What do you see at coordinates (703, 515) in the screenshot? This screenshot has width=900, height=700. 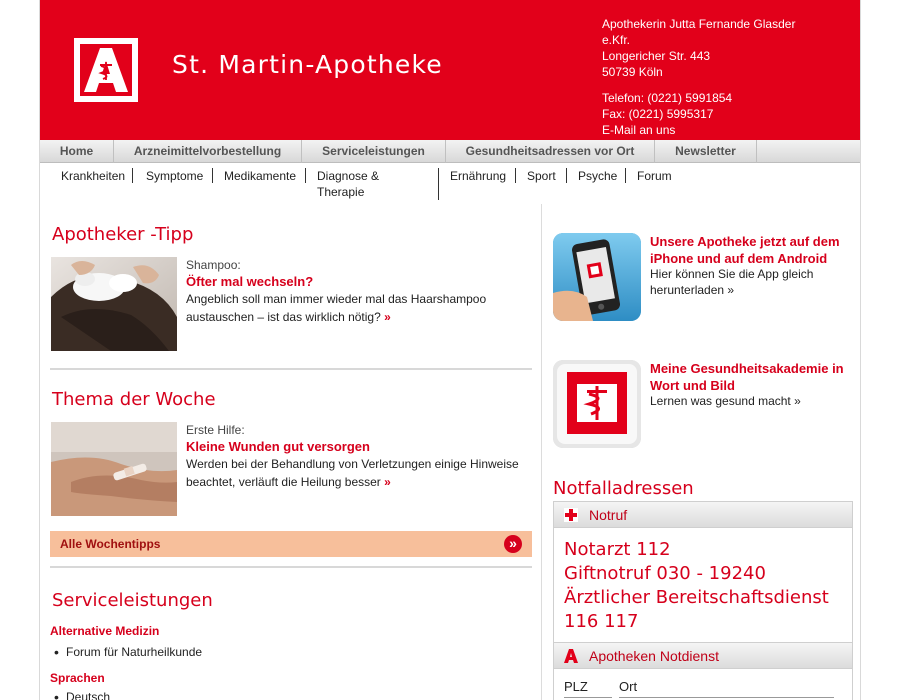 I see `notruf-header: Notruf` at bounding box center [703, 515].